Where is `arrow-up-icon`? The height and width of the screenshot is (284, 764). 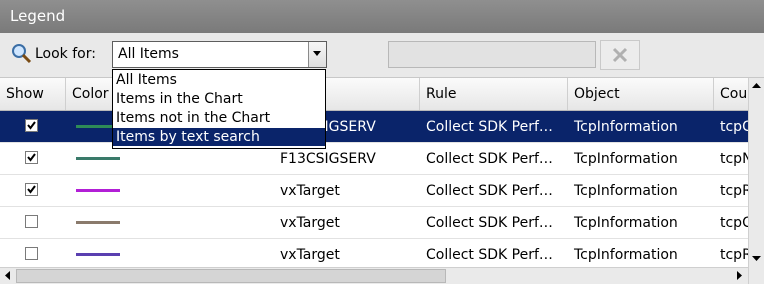
arrow-up-icon is located at coordinates (756, 85).